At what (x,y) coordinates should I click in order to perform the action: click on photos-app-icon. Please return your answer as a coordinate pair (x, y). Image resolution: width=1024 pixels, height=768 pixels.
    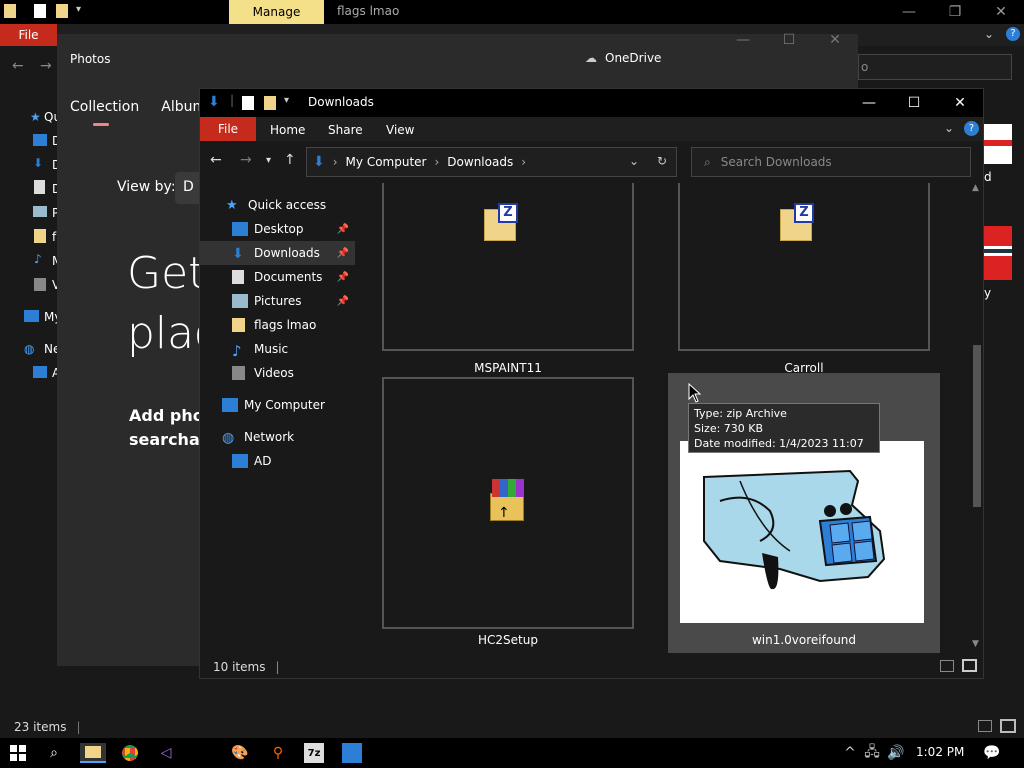
    Looking at the image, I should click on (352, 753).